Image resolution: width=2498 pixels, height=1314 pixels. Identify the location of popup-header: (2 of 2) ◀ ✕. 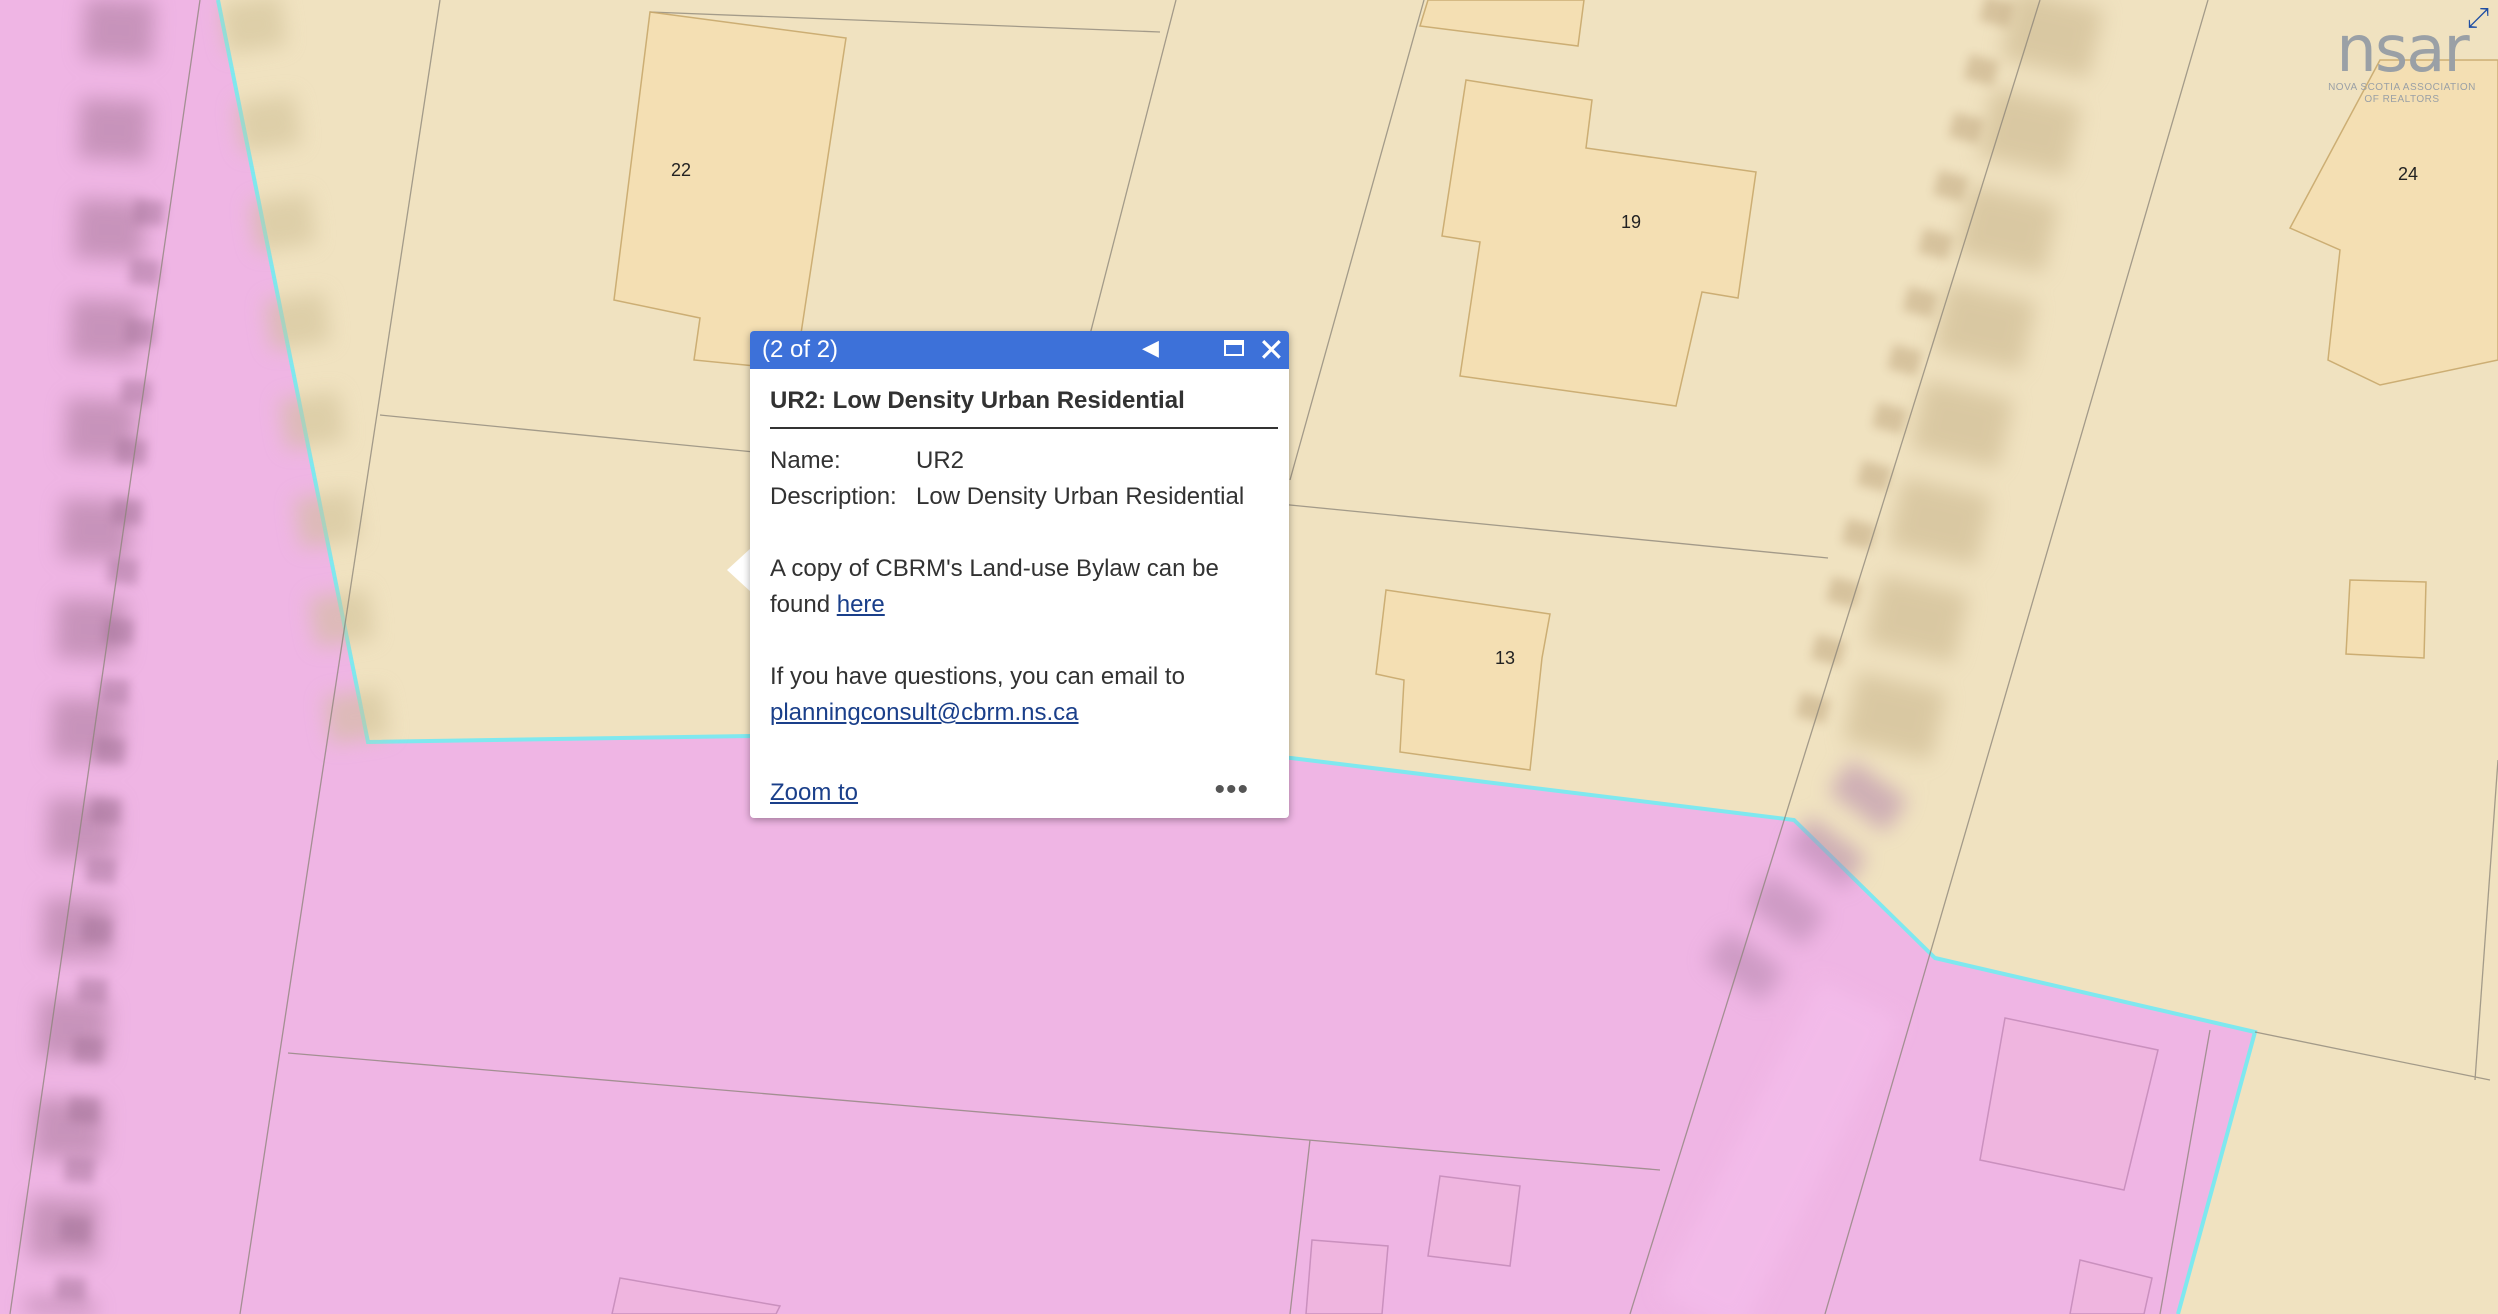
(1019, 350).